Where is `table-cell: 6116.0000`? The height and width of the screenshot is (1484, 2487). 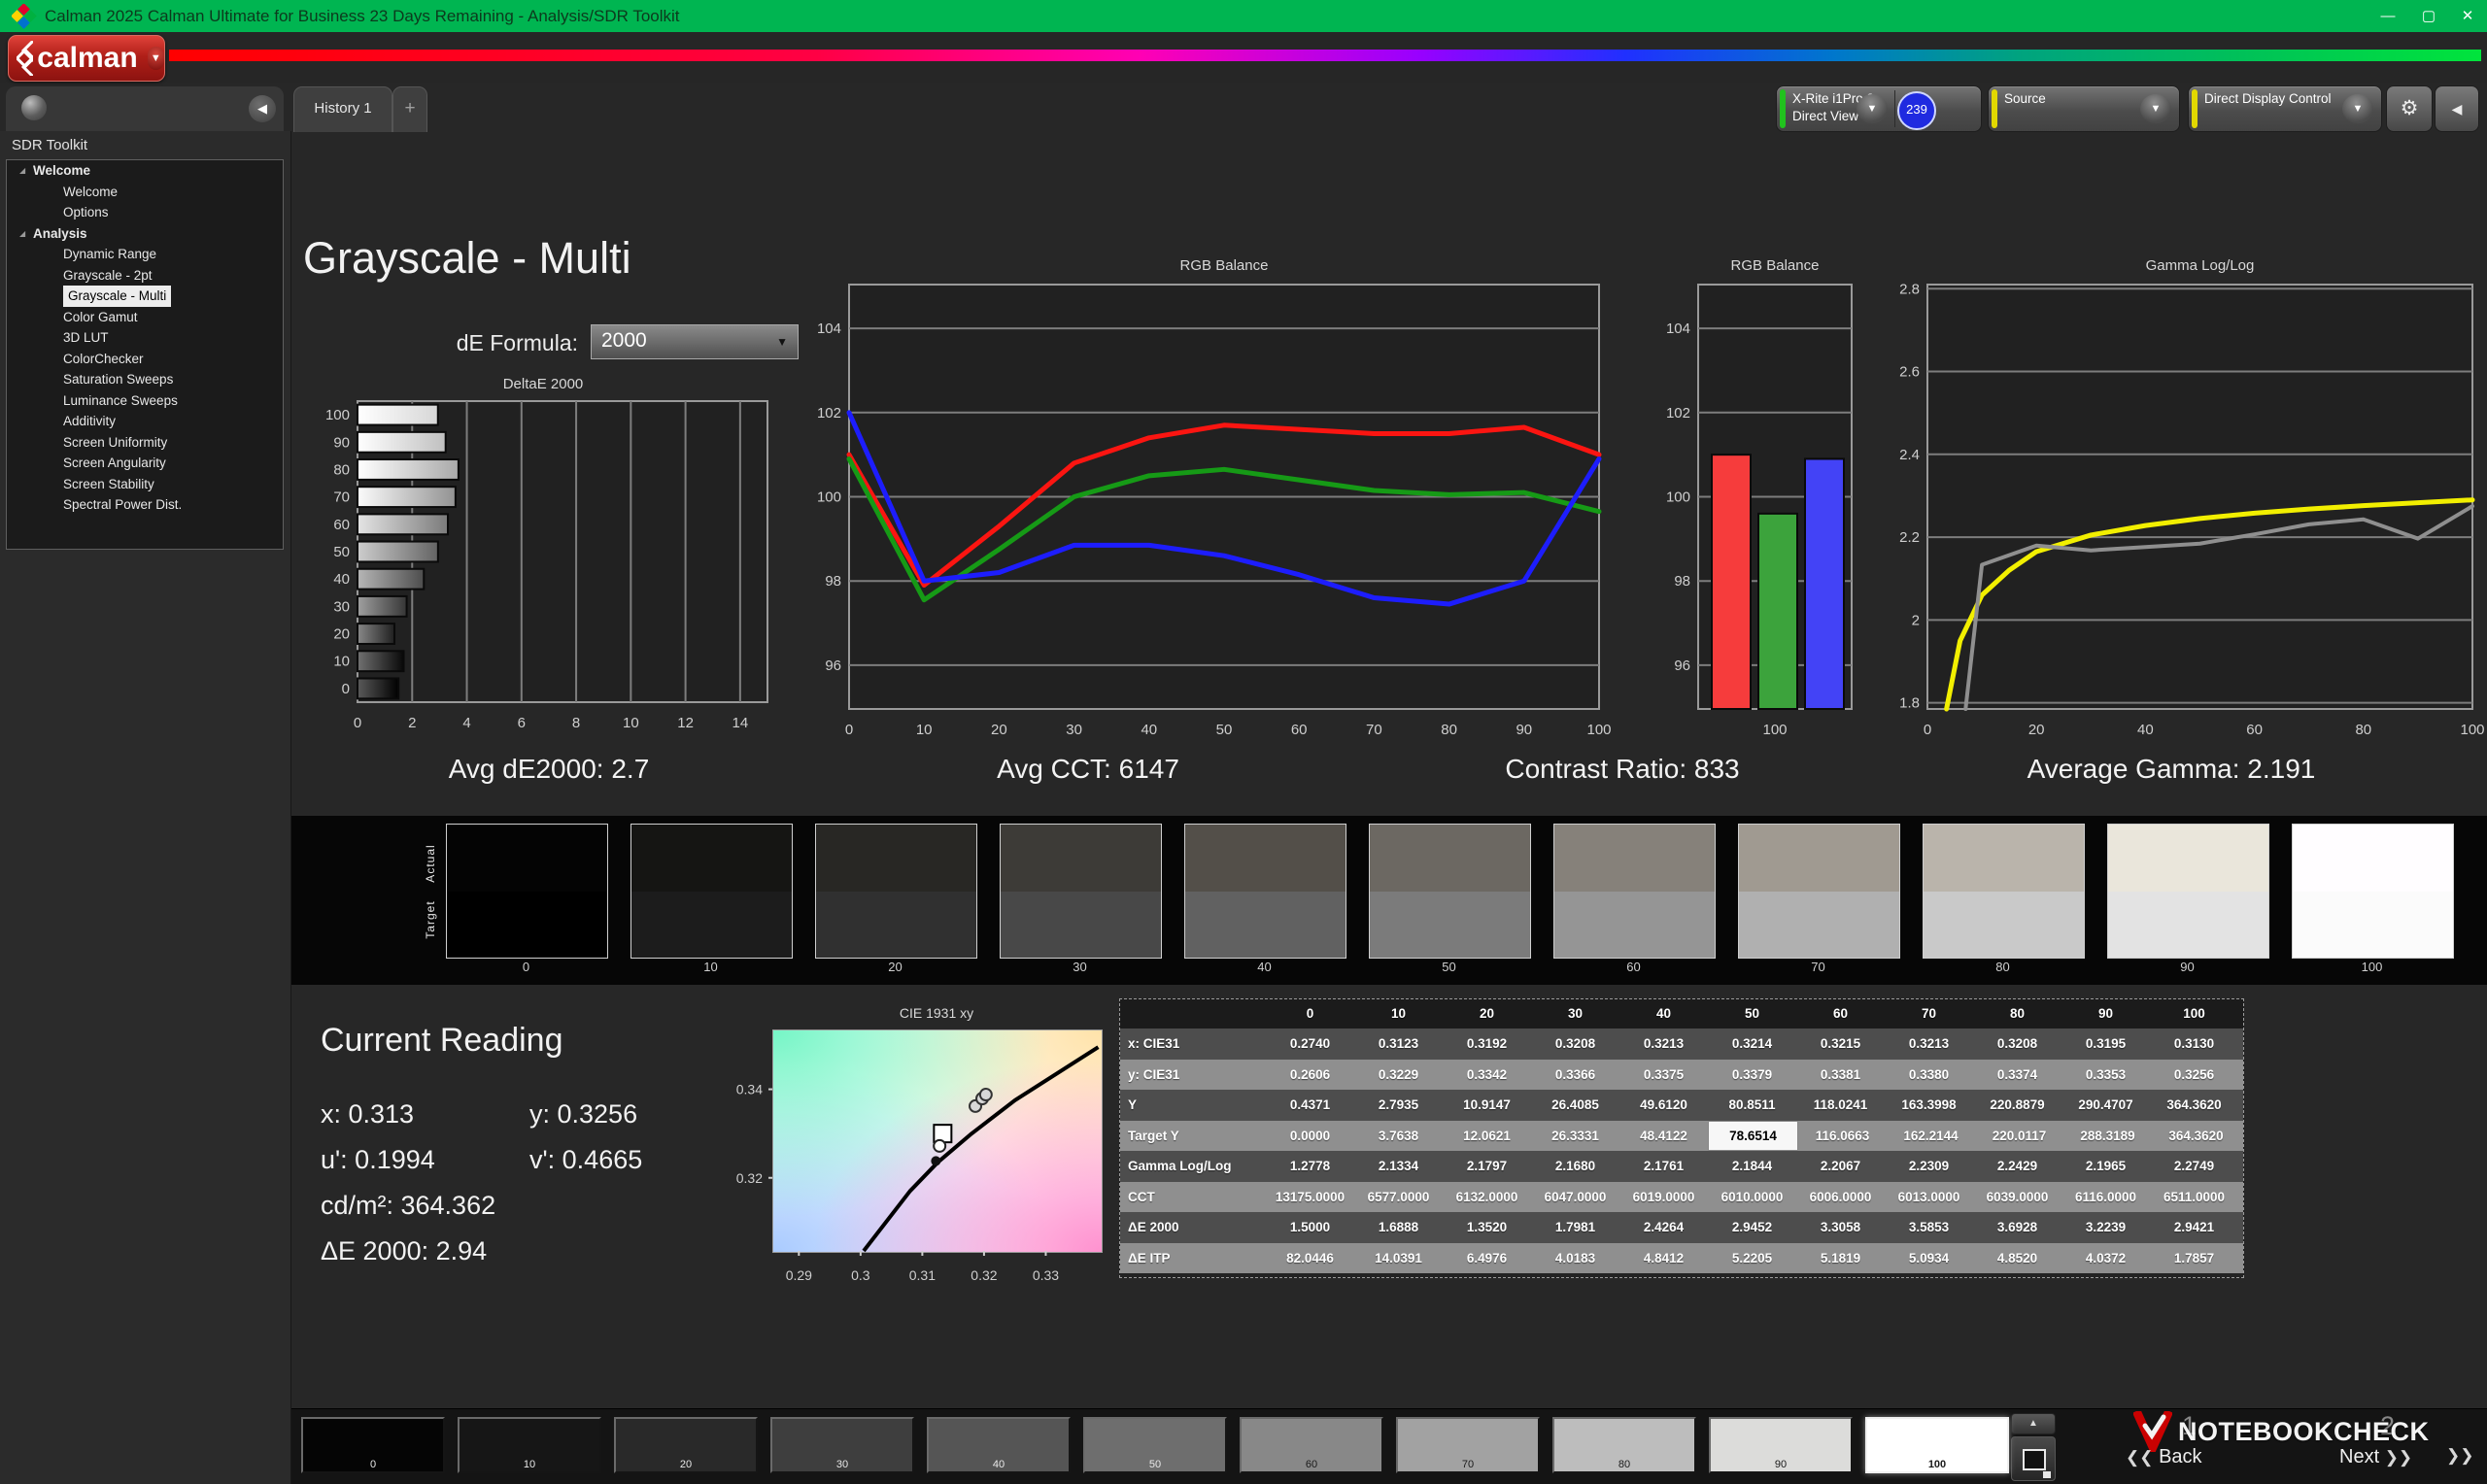
table-cell: 6116.0000 is located at coordinates (2105, 1197).